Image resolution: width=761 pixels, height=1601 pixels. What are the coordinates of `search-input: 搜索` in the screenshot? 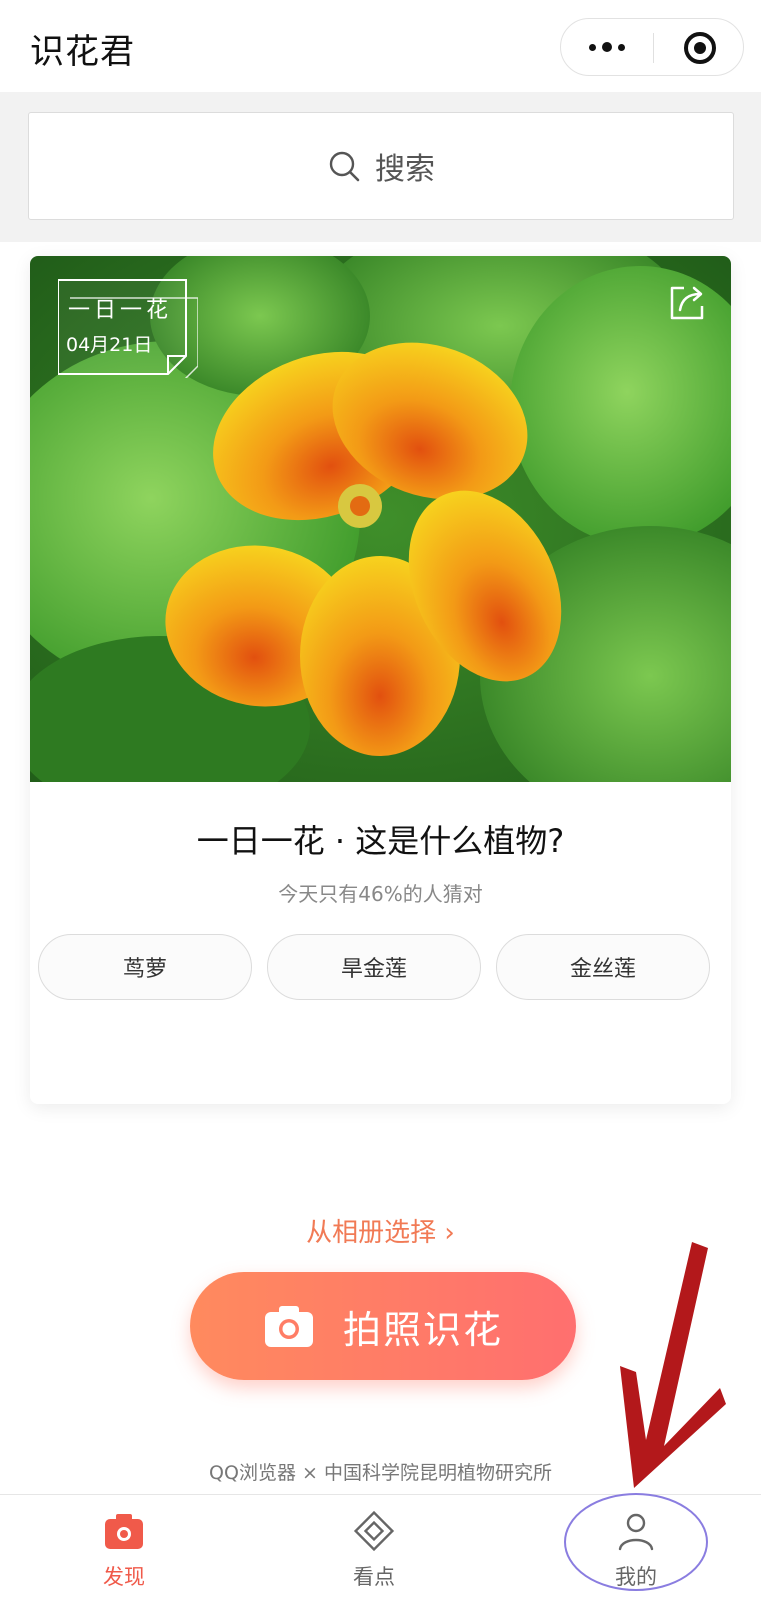 It's located at (381, 166).